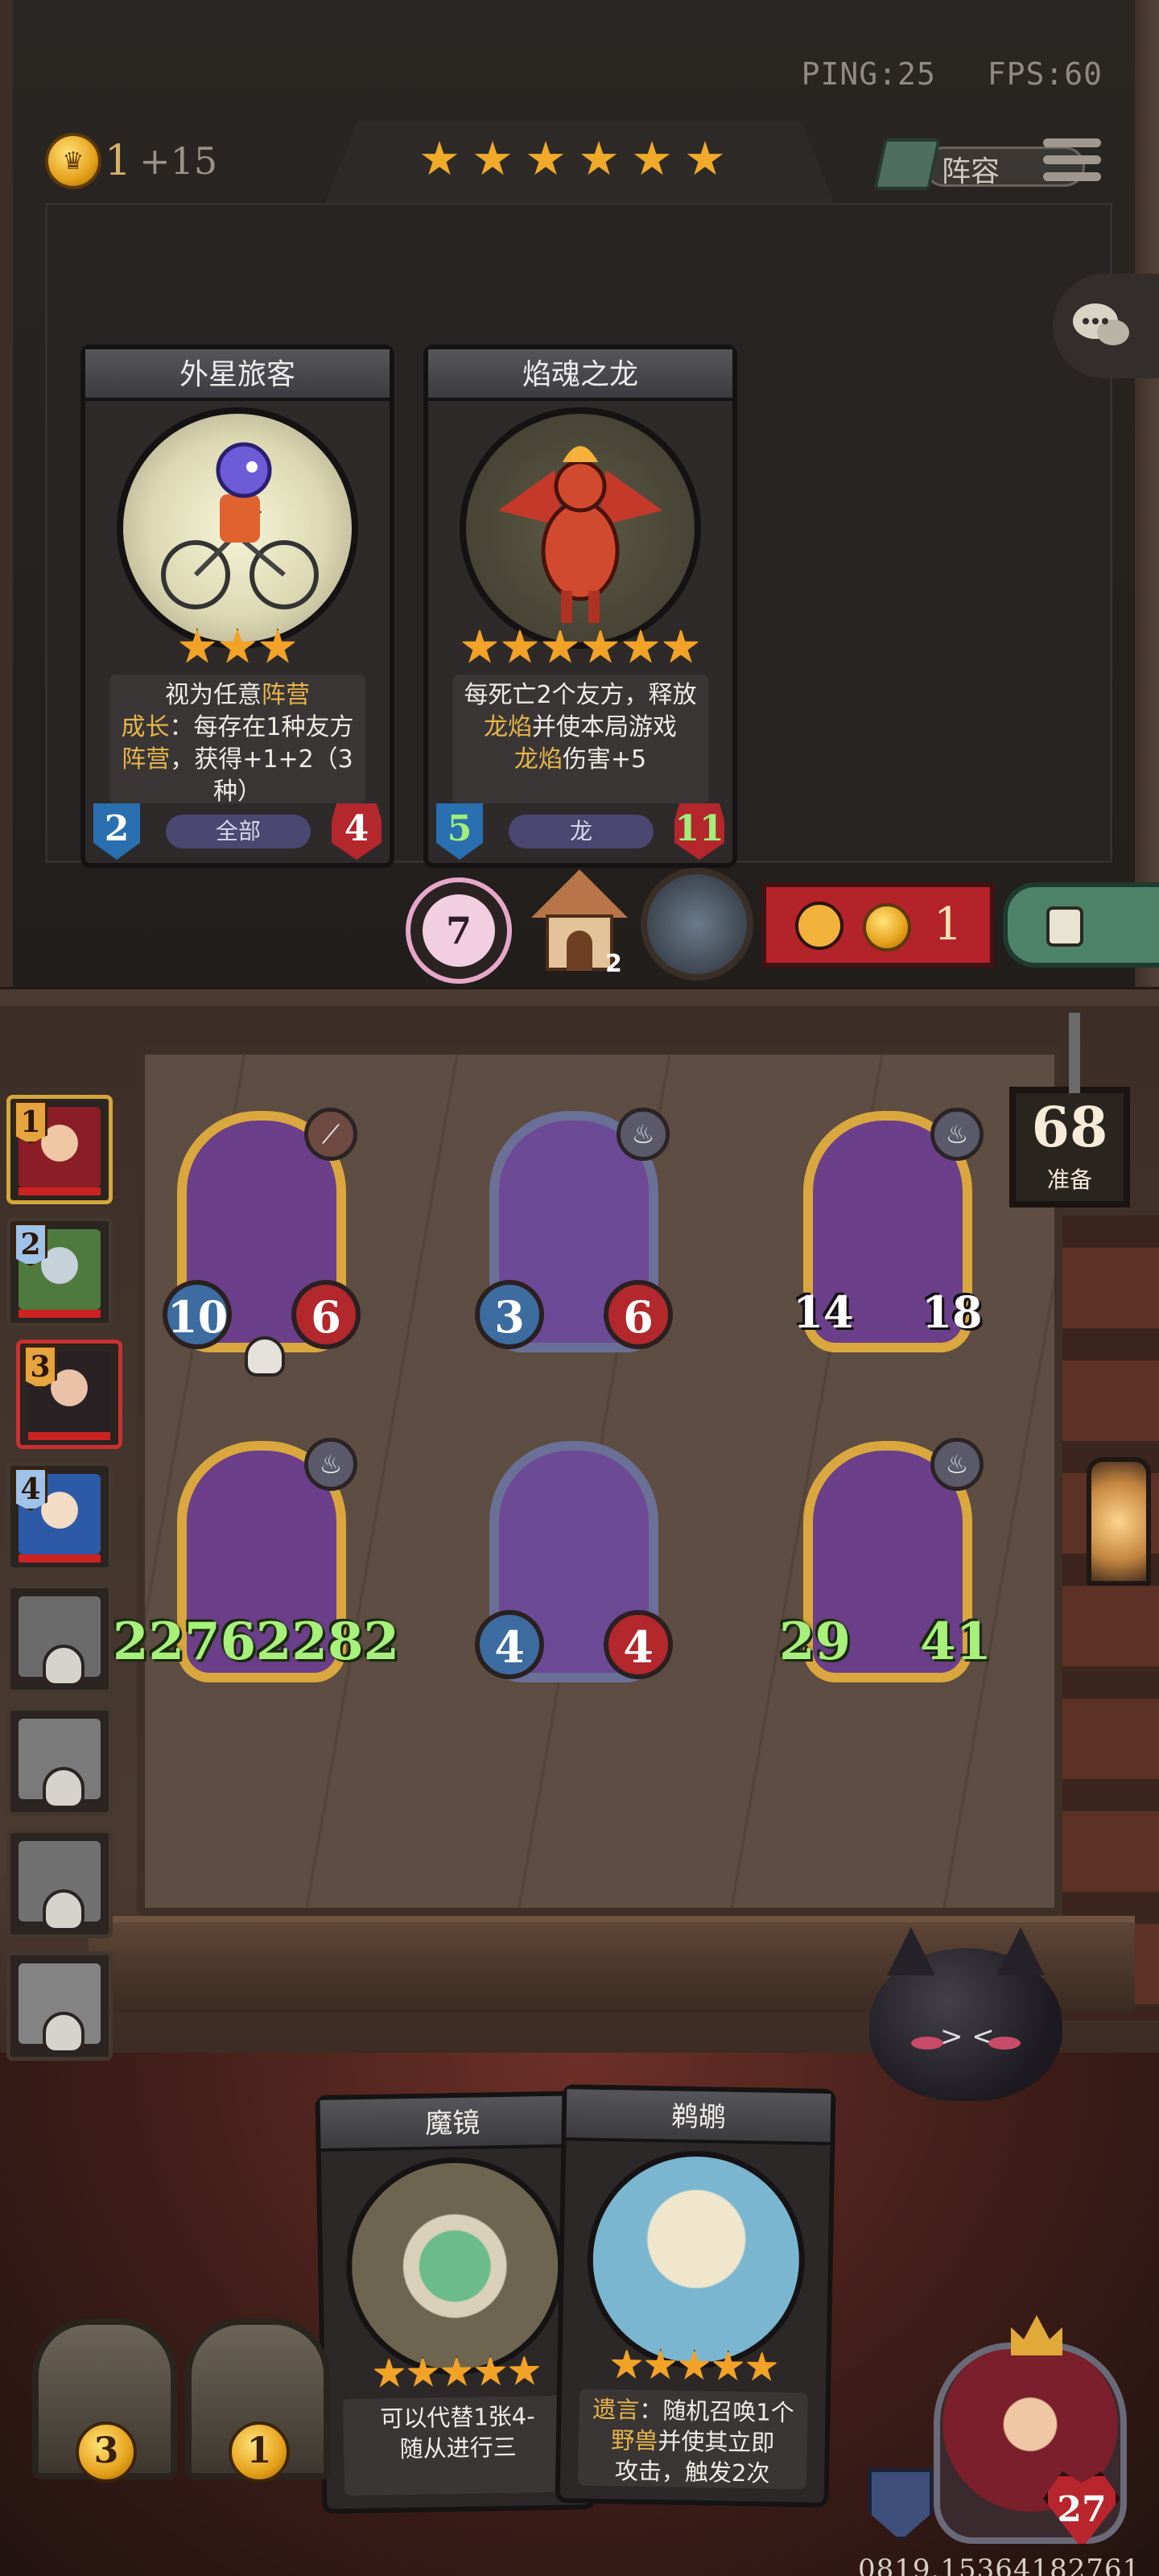  Describe the element at coordinates (257, 2400) in the screenshot. I see `chest-right: 1` at that location.